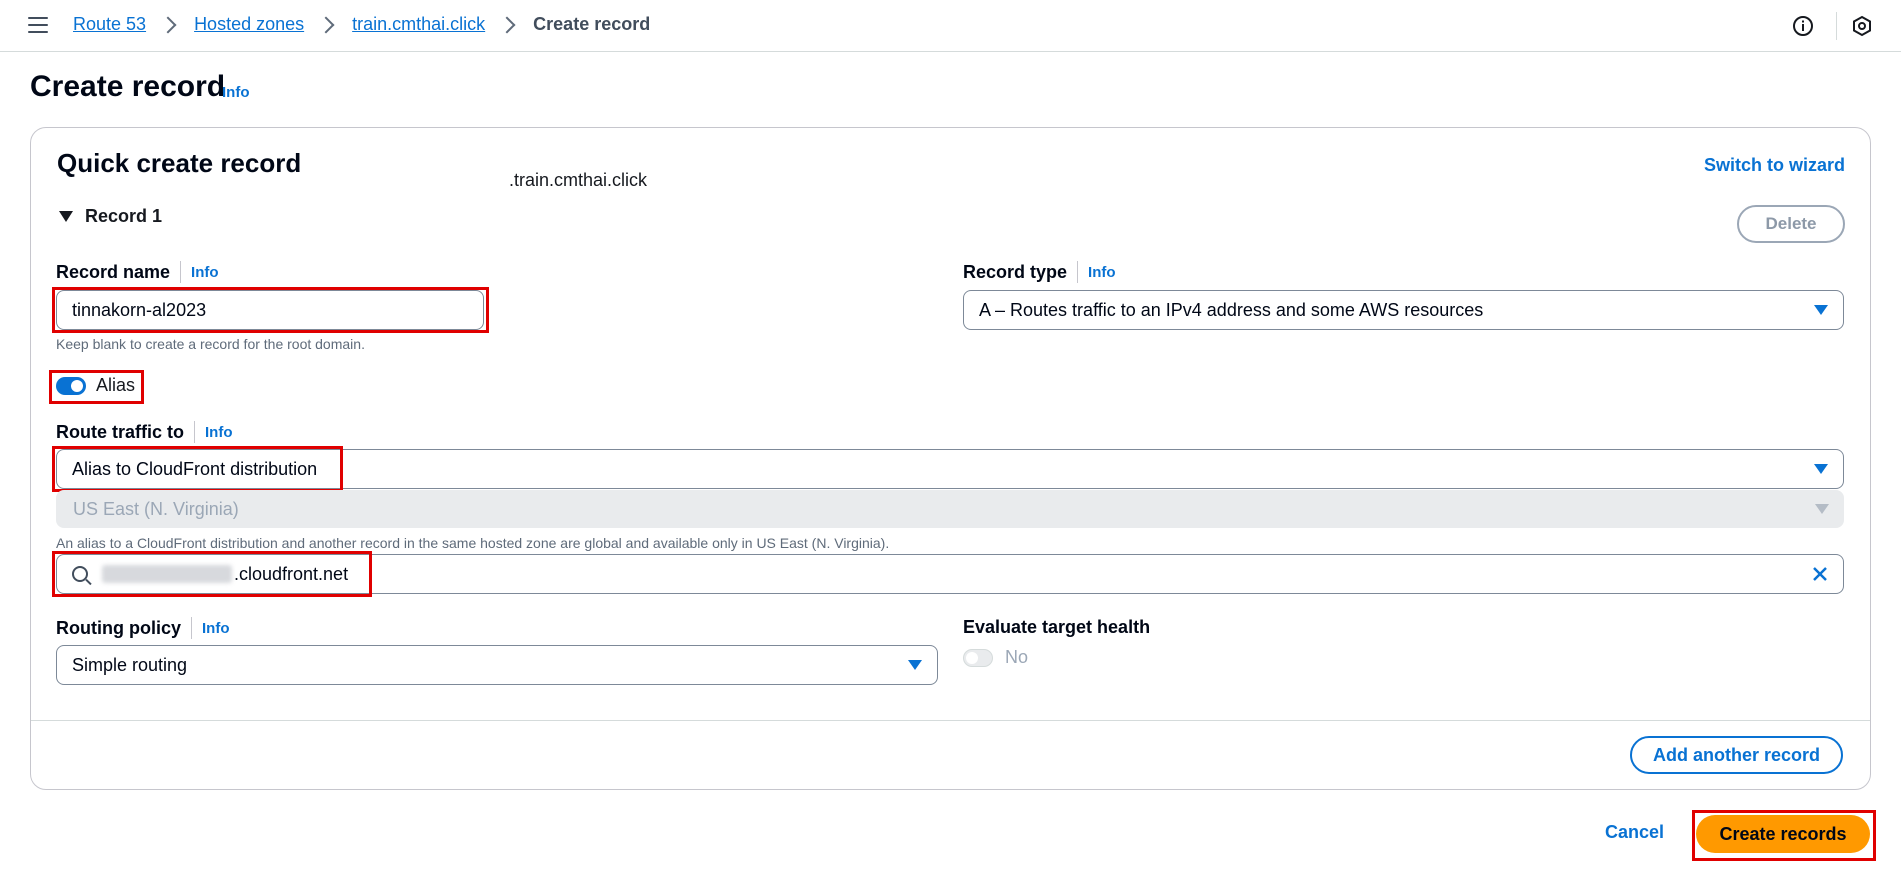 The height and width of the screenshot is (883, 1901). I want to click on toggle-switch-off, so click(978, 657).